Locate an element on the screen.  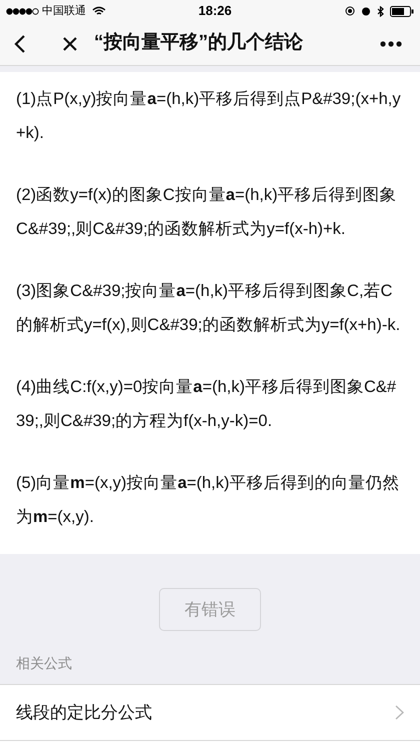
carrier-name: 中国联通 is located at coordinates (64, 11).